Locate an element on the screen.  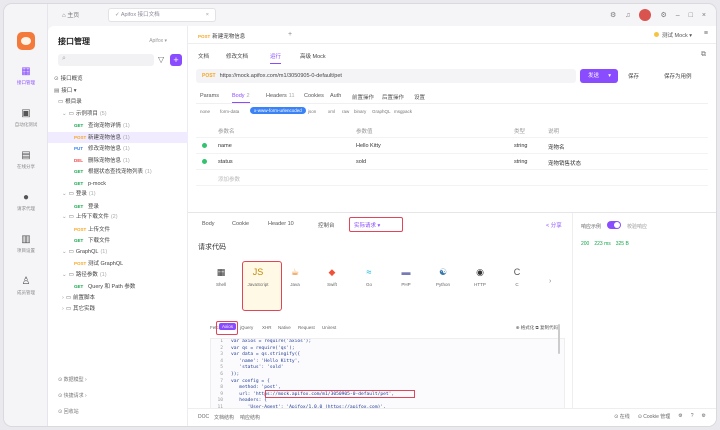
body-type-option: msgpack is located at coordinates (403, 111).